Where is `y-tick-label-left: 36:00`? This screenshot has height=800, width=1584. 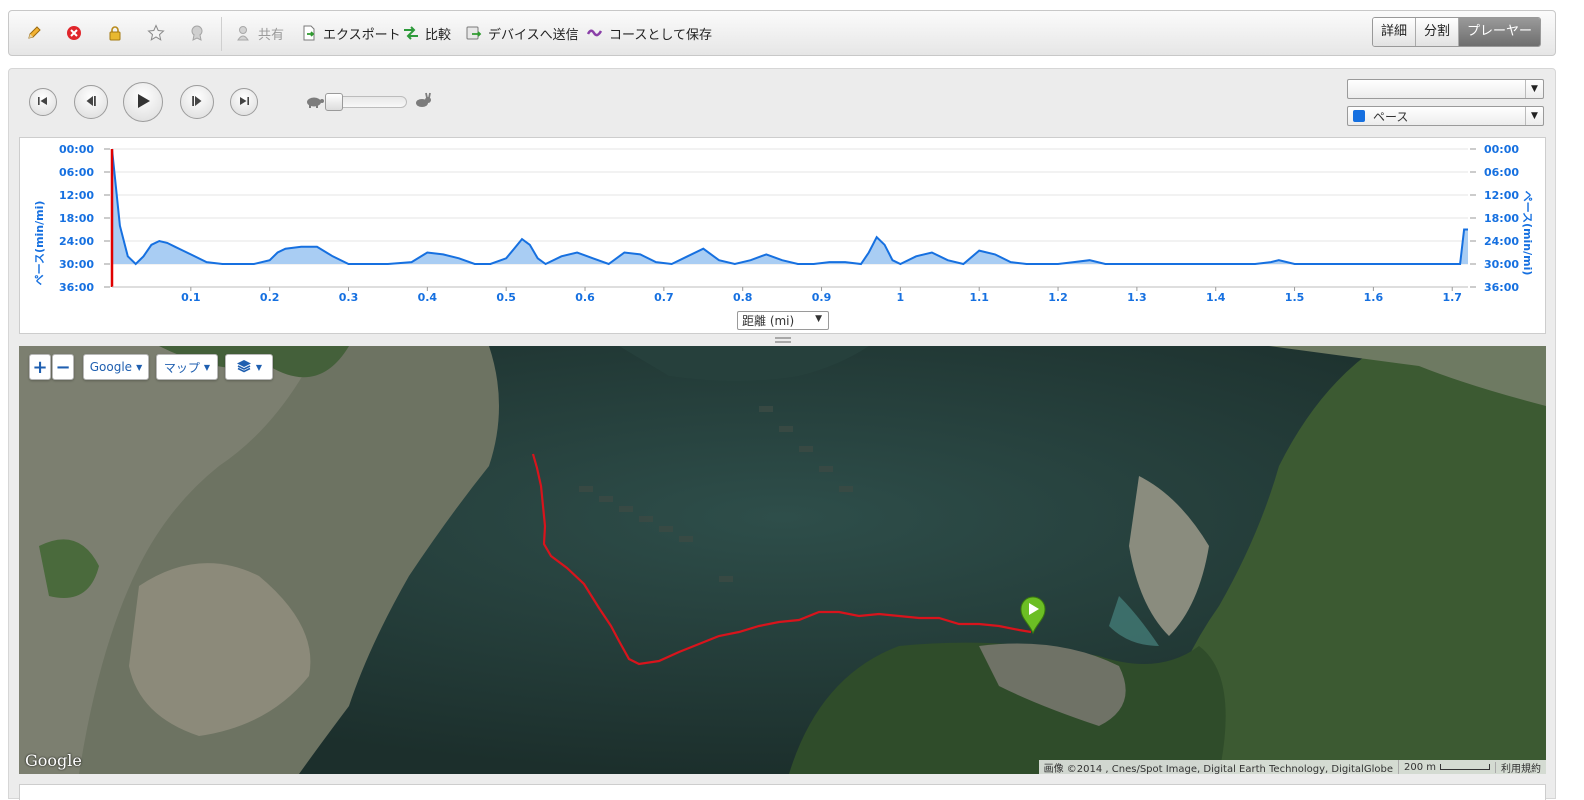 y-tick-label-left: 36:00 is located at coordinates (76, 287).